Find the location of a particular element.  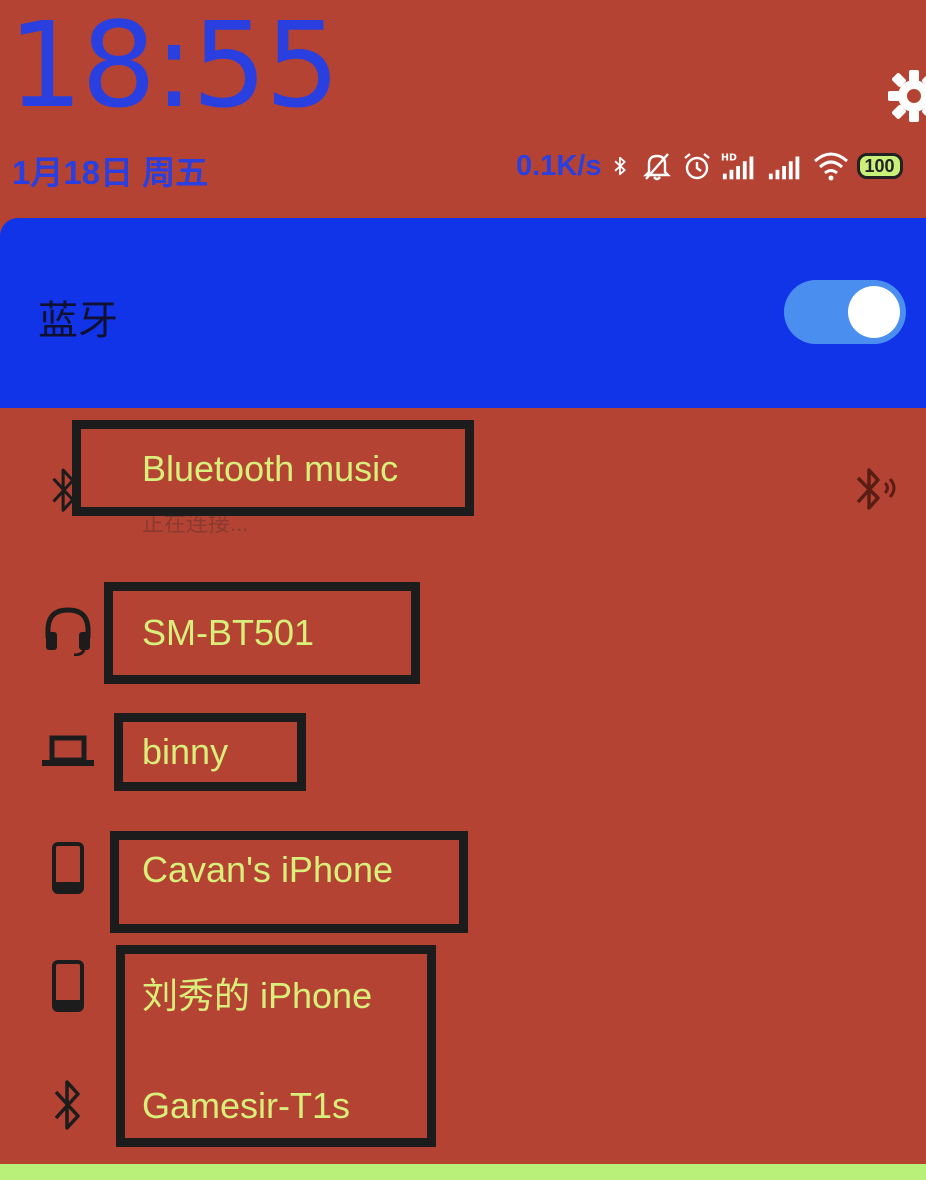

hd-signal-icon: HD is located at coordinates (737, 166).